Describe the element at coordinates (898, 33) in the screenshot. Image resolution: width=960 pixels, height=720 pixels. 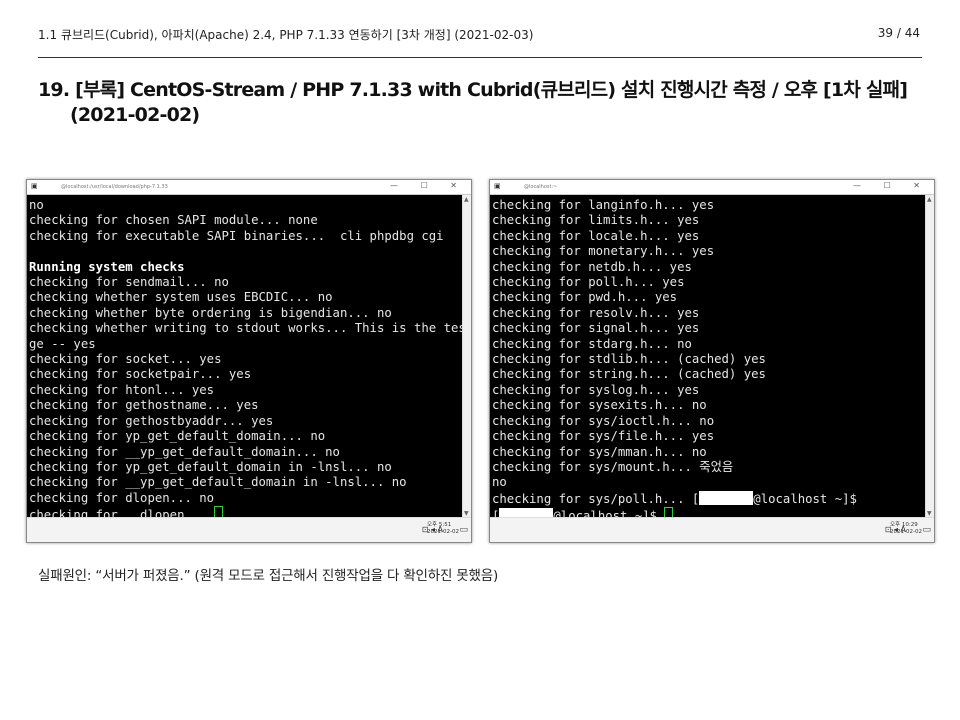
I see `page-number: 39 / 44` at that location.